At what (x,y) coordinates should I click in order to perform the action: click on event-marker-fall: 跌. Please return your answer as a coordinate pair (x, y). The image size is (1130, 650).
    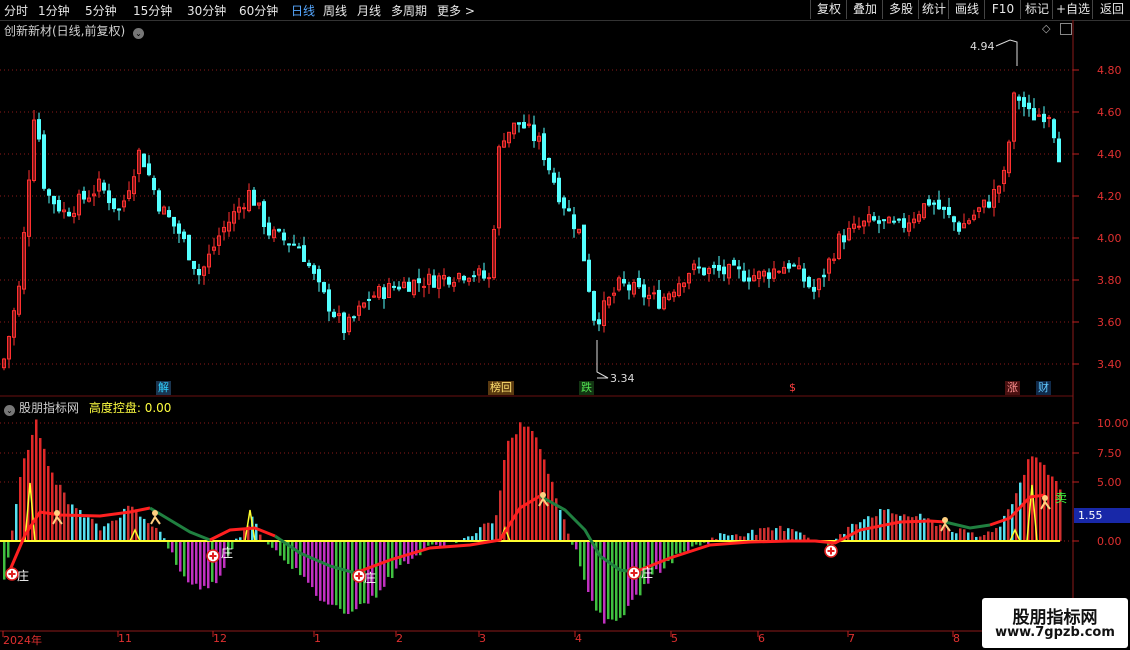
    Looking at the image, I should click on (586, 388).